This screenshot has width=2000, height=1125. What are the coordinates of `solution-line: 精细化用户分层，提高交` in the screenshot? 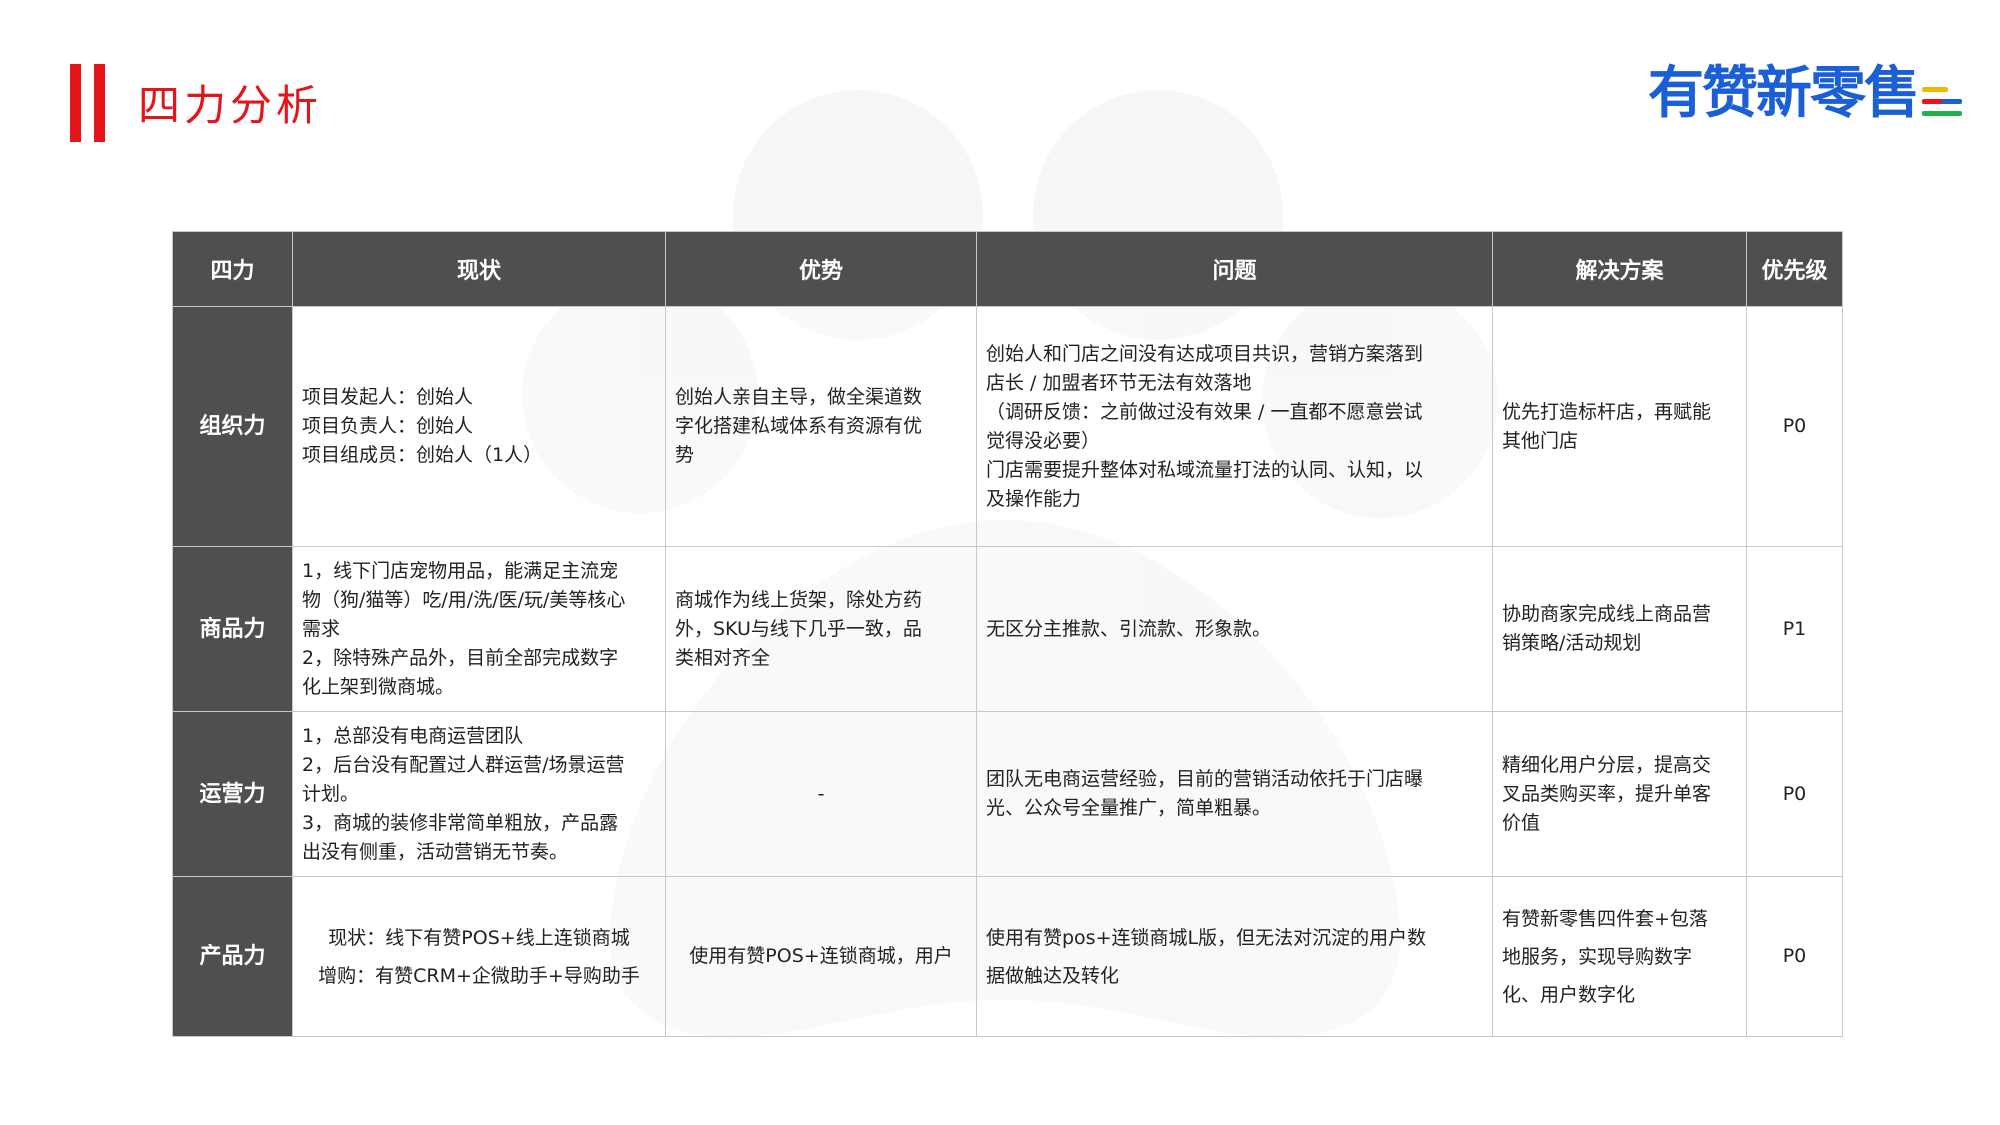 It's located at (1607, 764).